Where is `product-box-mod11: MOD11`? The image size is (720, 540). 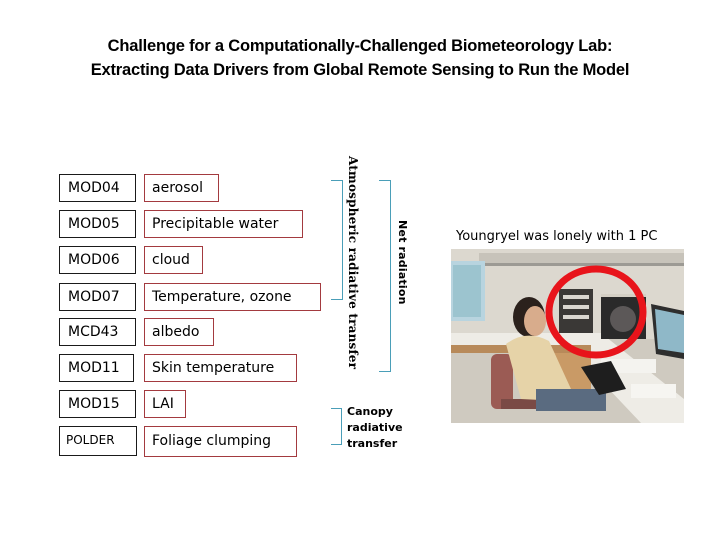 product-box-mod11: MOD11 is located at coordinates (96, 368).